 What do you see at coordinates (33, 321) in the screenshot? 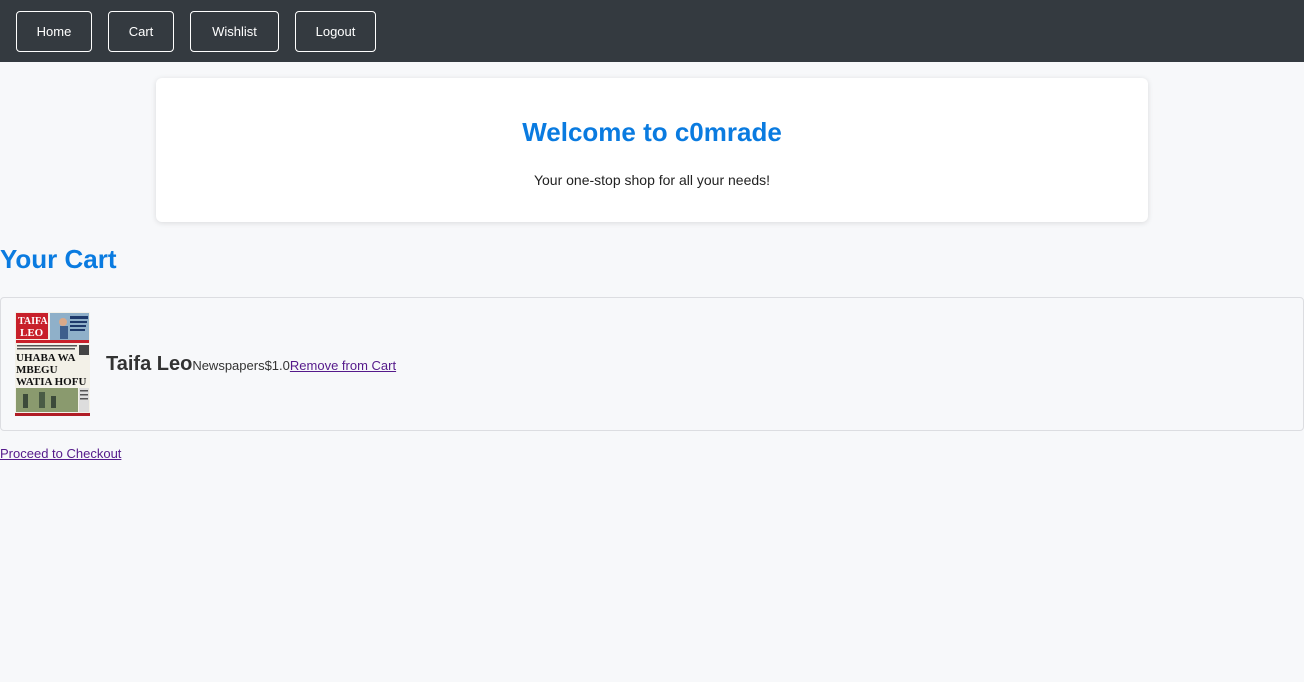
I see `thumbnail-masthead-line-1: TAIFA` at bounding box center [33, 321].